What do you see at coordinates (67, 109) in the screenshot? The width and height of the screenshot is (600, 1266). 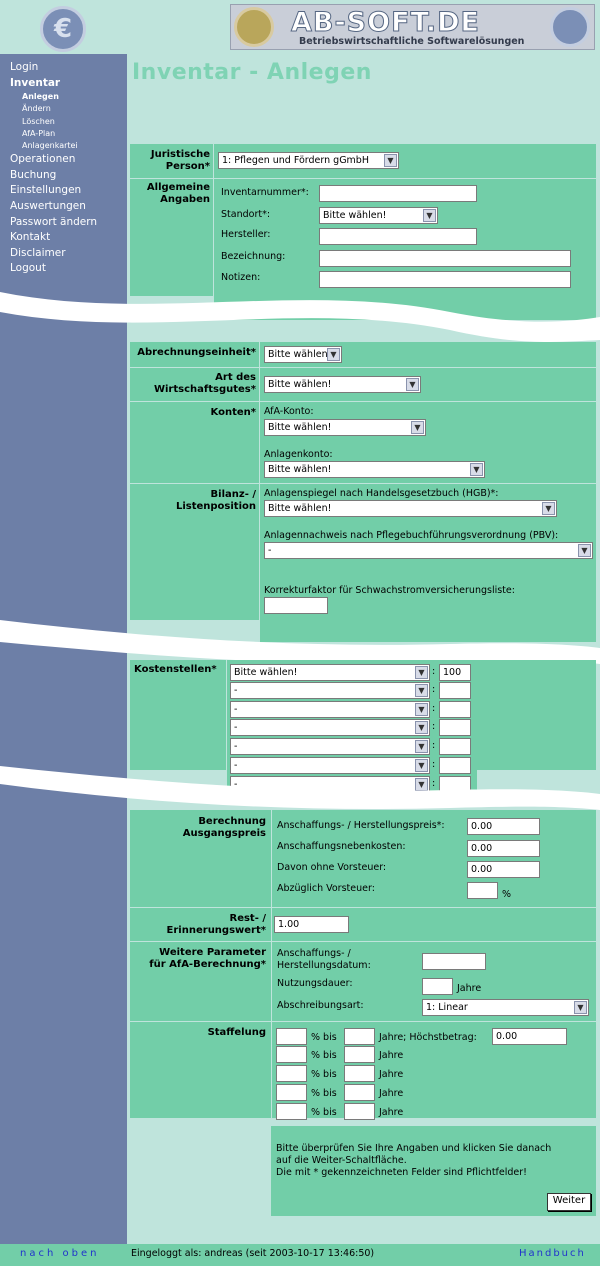 I see `nav-sub-aendern: Ändern` at bounding box center [67, 109].